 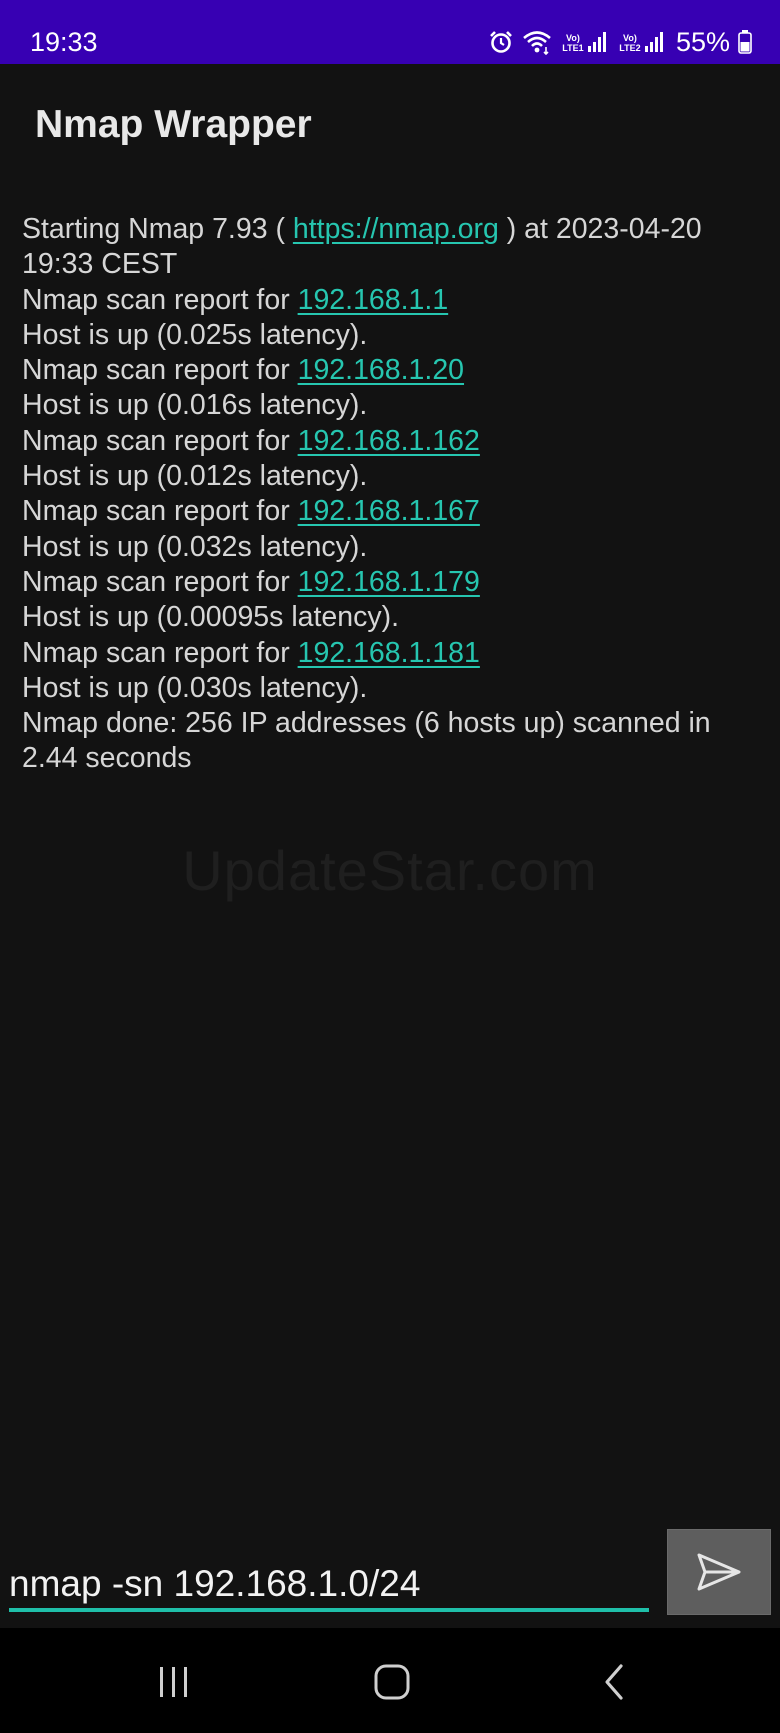 I want to click on send-icon, so click(x=719, y=1572).